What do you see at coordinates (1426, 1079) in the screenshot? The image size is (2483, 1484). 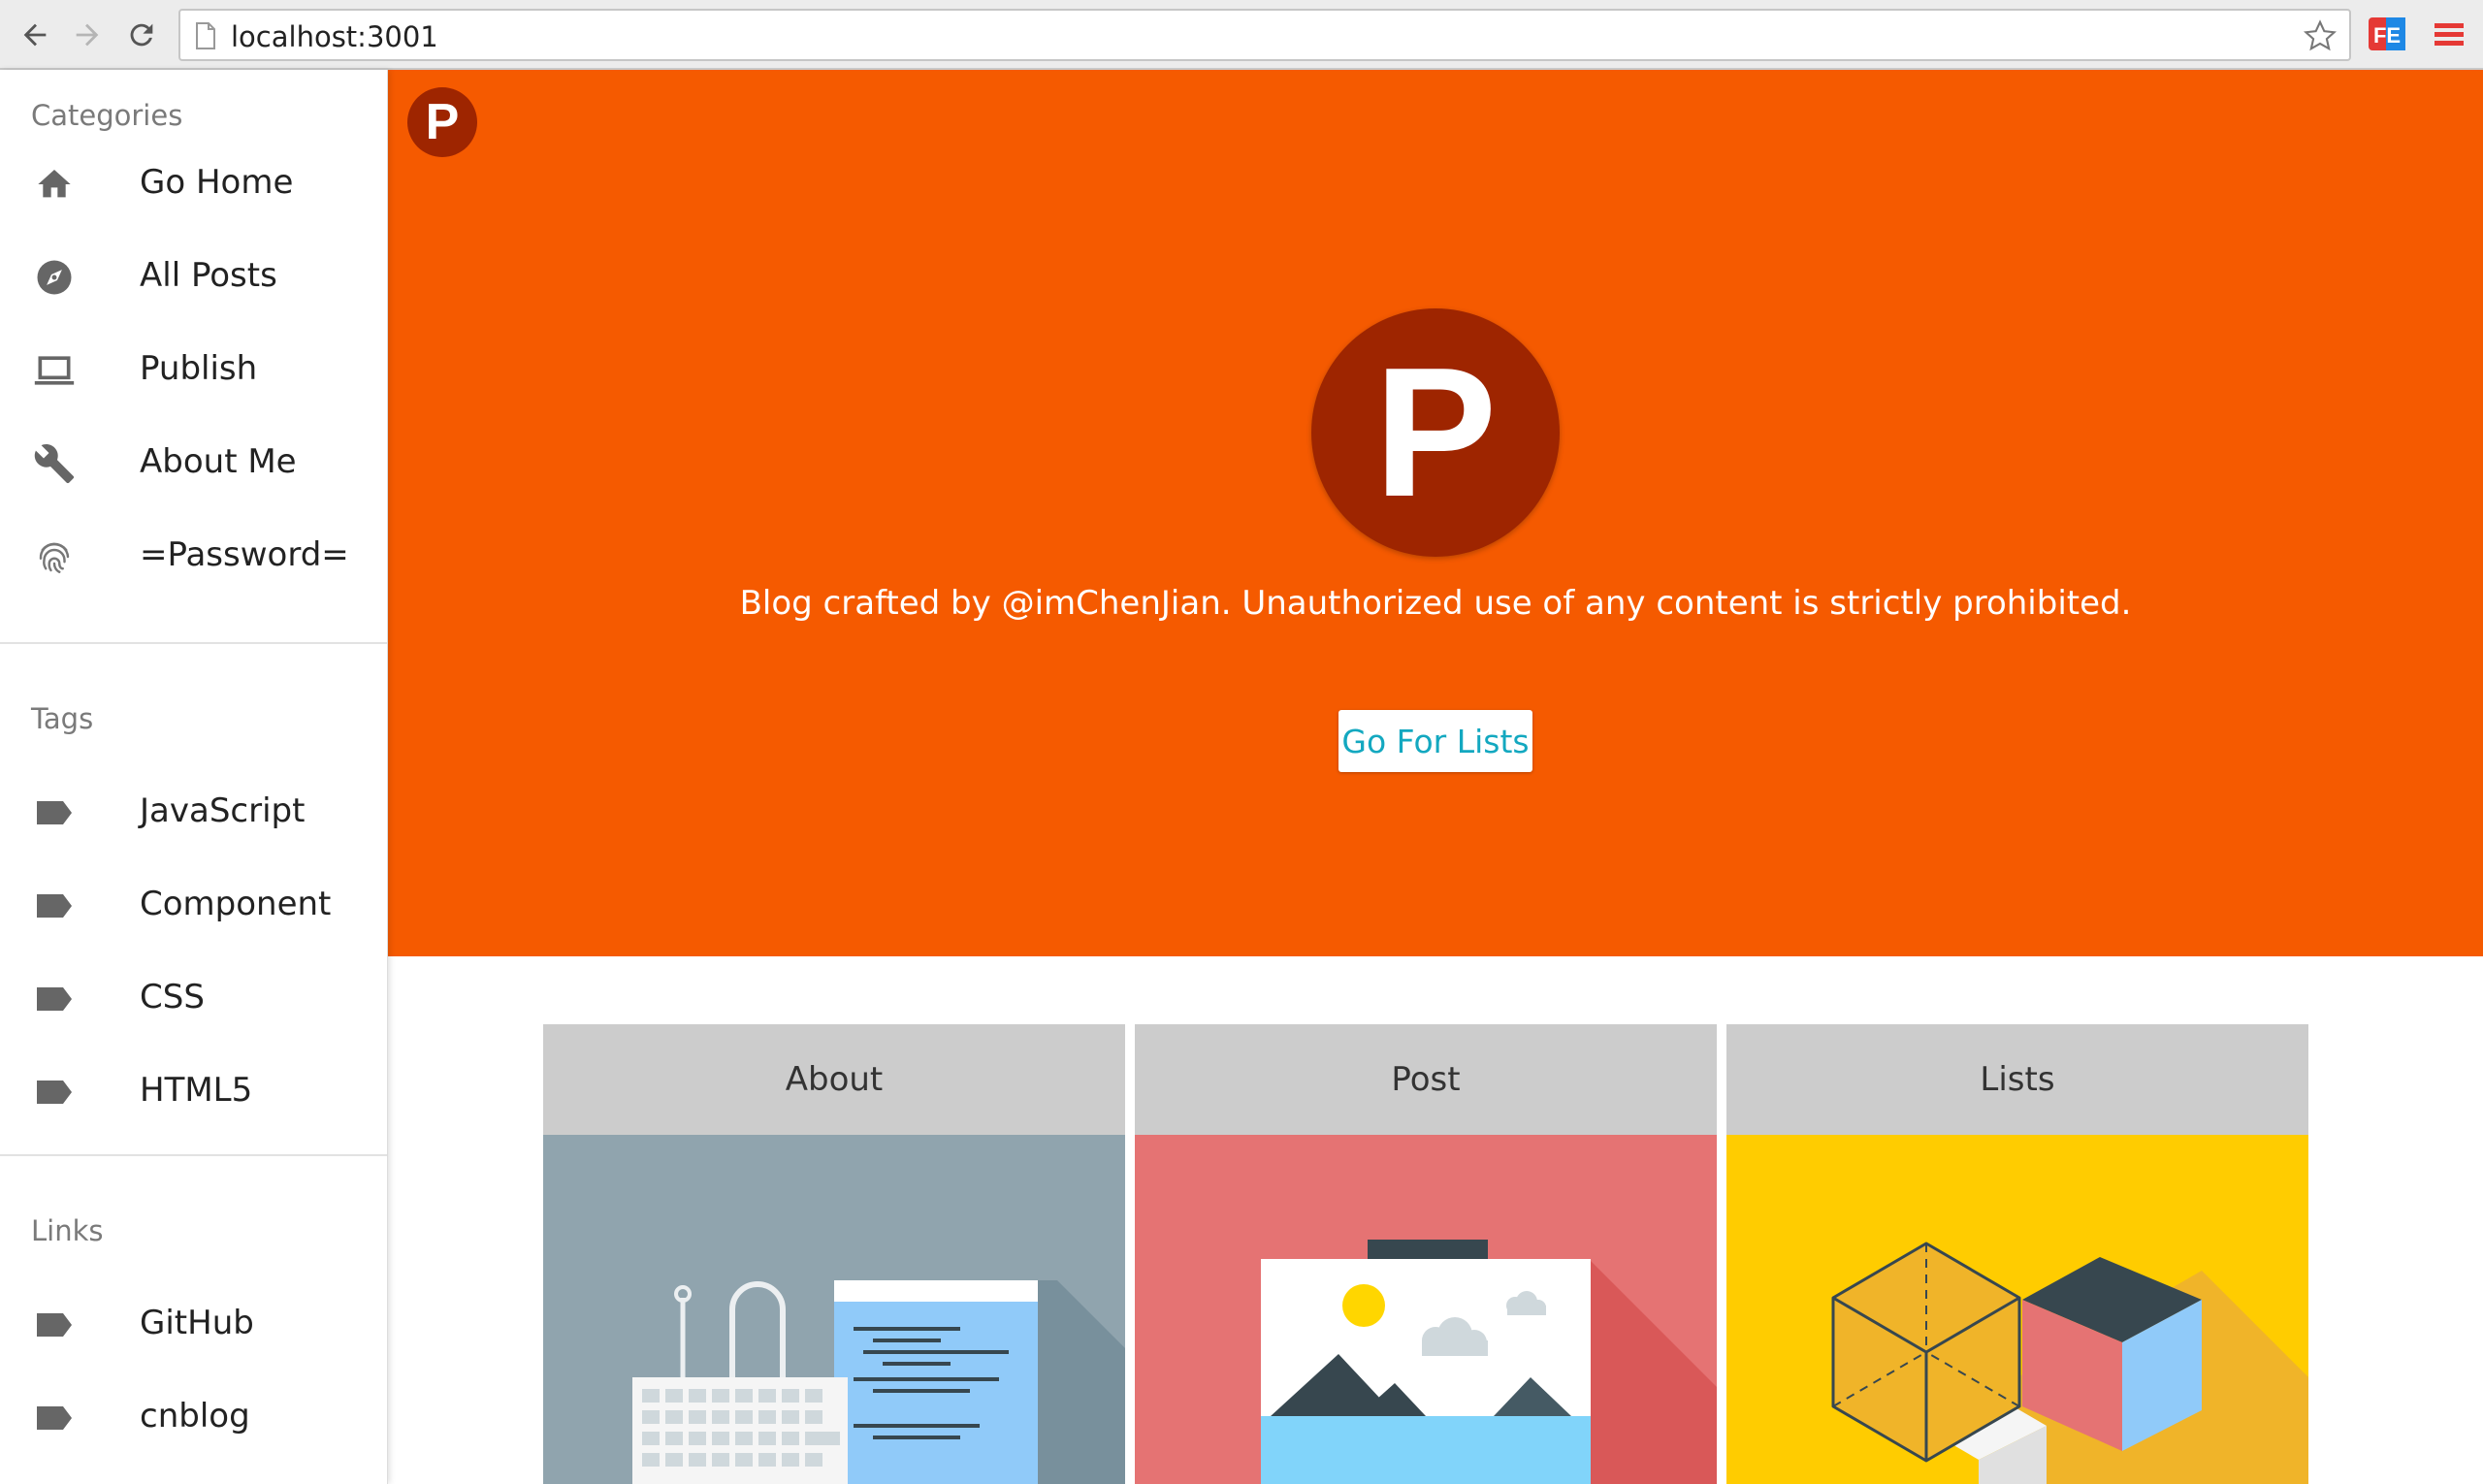 I see `card-title: Post` at bounding box center [1426, 1079].